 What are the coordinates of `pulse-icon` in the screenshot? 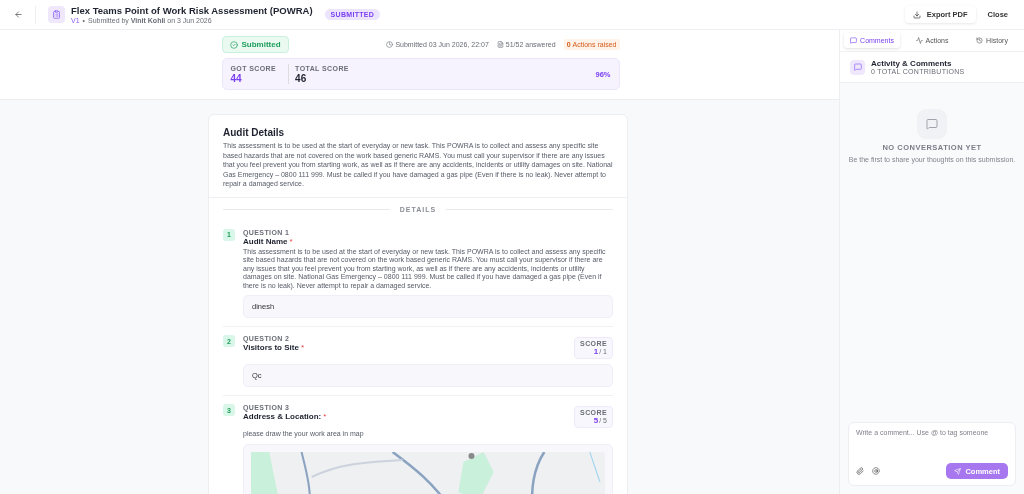 It's located at (919, 40).